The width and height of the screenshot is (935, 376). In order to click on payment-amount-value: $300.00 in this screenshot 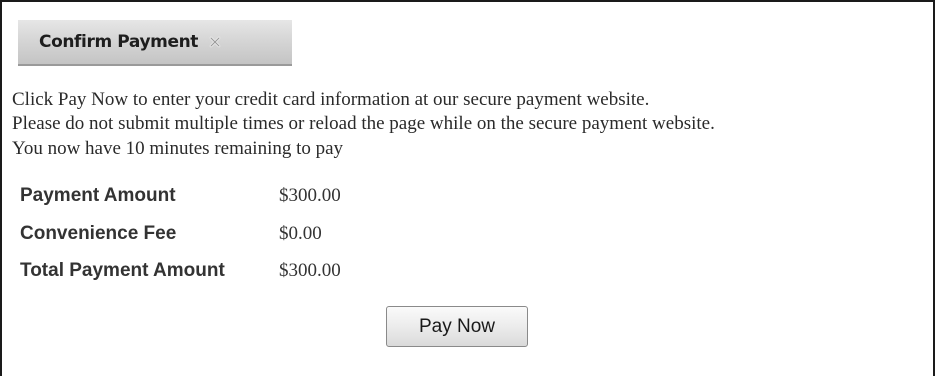, I will do `click(310, 195)`.